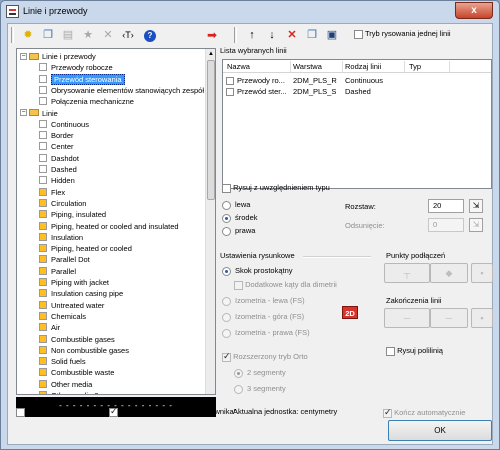 This screenshot has height=450, width=500. Describe the element at coordinates (57, 180) in the screenshot. I see `tree-item: Hidden` at that location.